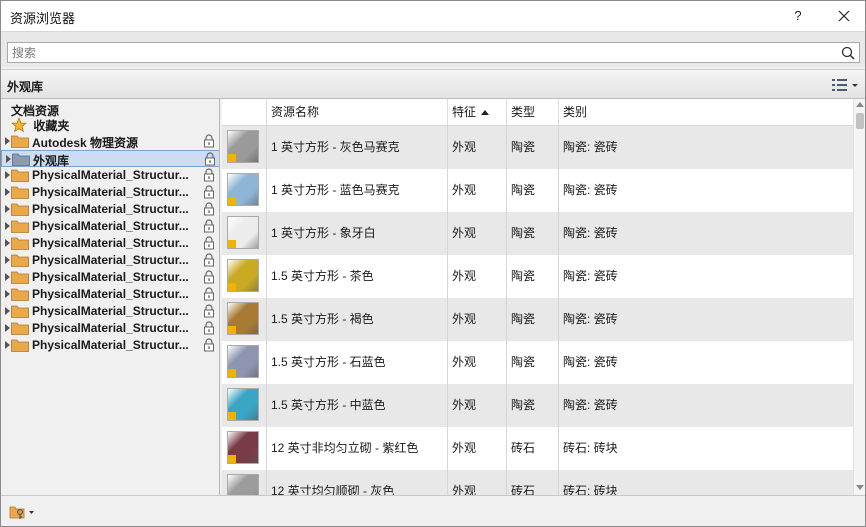  I want to click on favorites-item: 收藏夹, so click(40, 125).